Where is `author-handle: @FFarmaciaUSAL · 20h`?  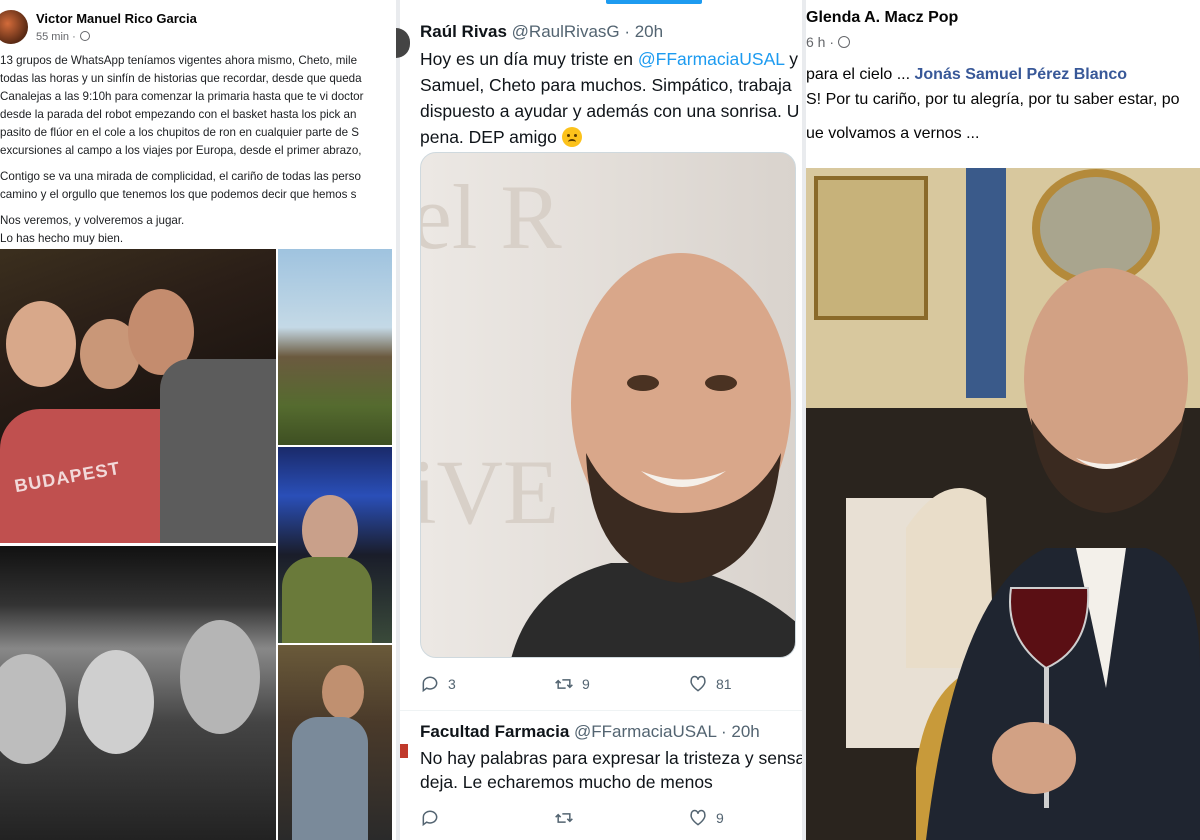
author-handle: @FFarmaciaUSAL · 20h is located at coordinates (667, 731).